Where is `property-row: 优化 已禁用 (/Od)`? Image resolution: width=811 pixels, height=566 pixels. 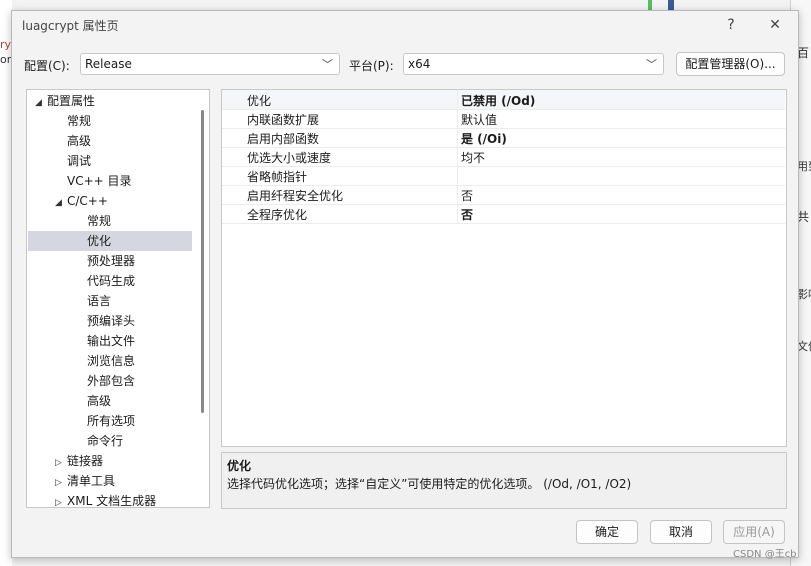
property-row: 优化 已禁用 (/Od) is located at coordinates (503, 100).